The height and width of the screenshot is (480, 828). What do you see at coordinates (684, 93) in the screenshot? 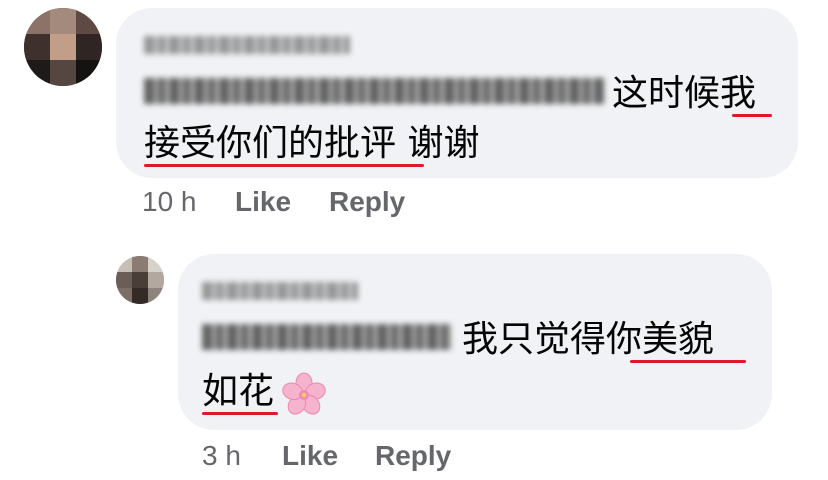
I see `comment-text-line1: 这时候我` at bounding box center [684, 93].